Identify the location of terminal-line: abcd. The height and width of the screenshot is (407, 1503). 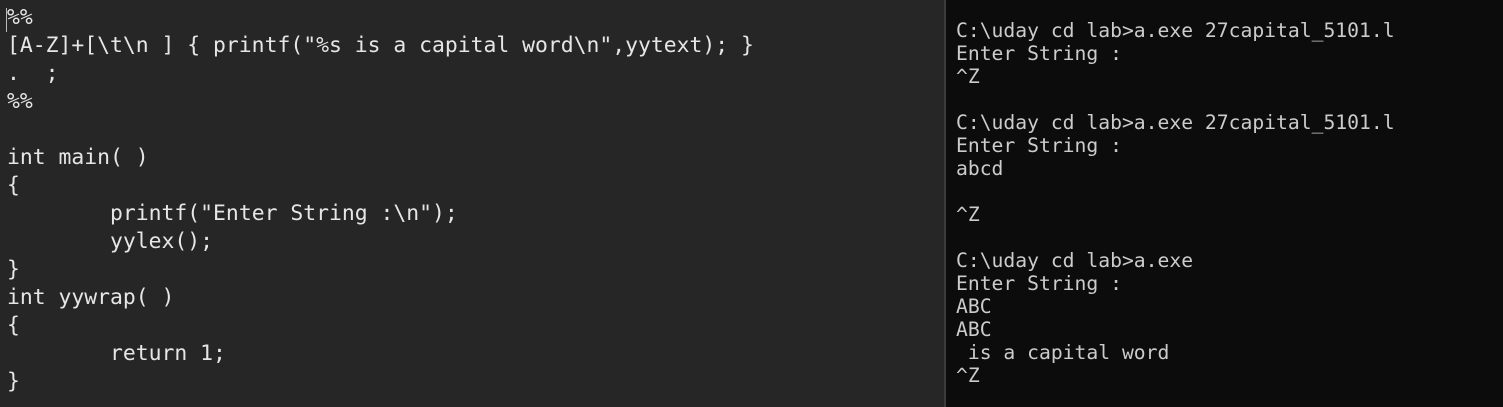
(980, 168).